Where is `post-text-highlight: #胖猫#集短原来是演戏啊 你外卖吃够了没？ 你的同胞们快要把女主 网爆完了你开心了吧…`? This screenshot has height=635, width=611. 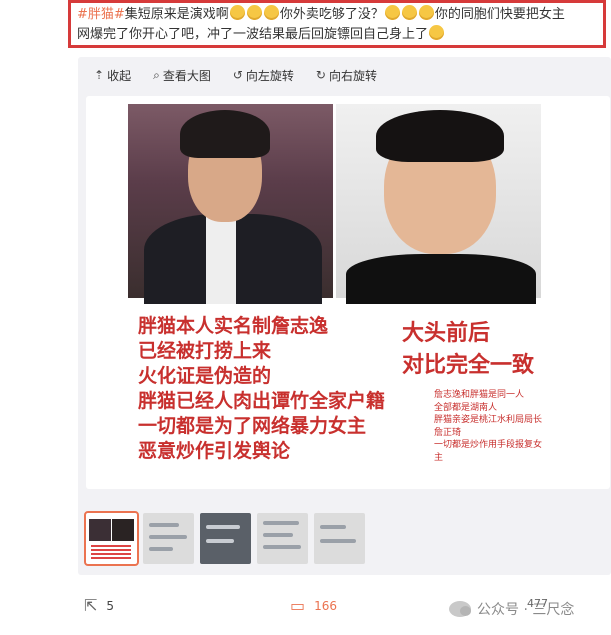 post-text-highlight: #胖猫#集短原来是演戏啊 你外卖吃够了没？ 你的同胞们快要把女主 网爆完了你开心了吧… is located at coordinates (337, 24).